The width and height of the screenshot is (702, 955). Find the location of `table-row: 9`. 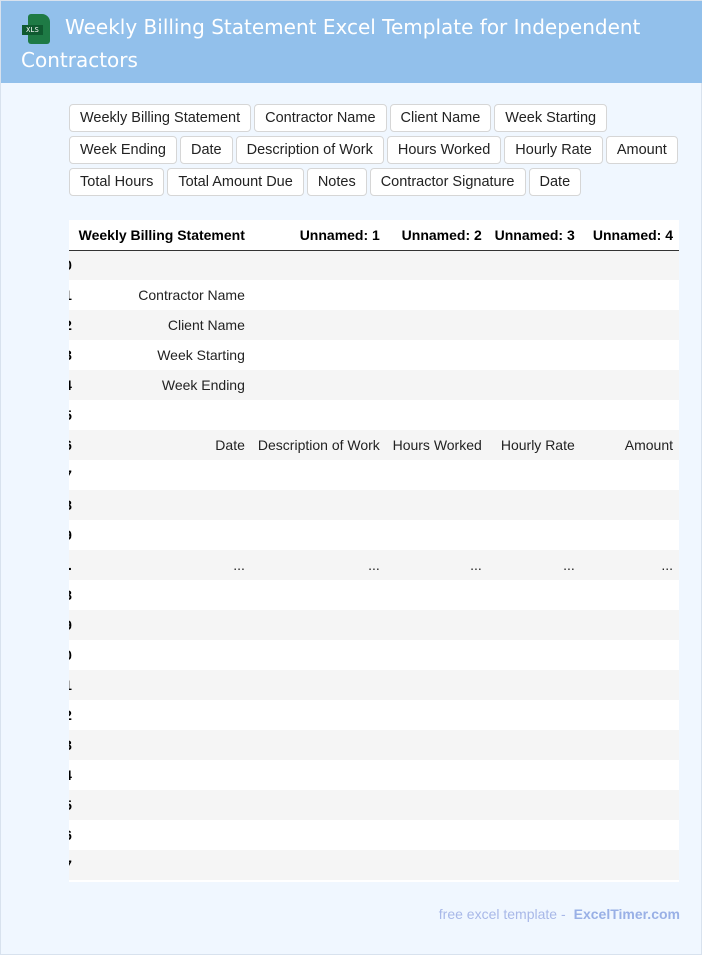

table-row: 9 is located at coordinates (374, 535).